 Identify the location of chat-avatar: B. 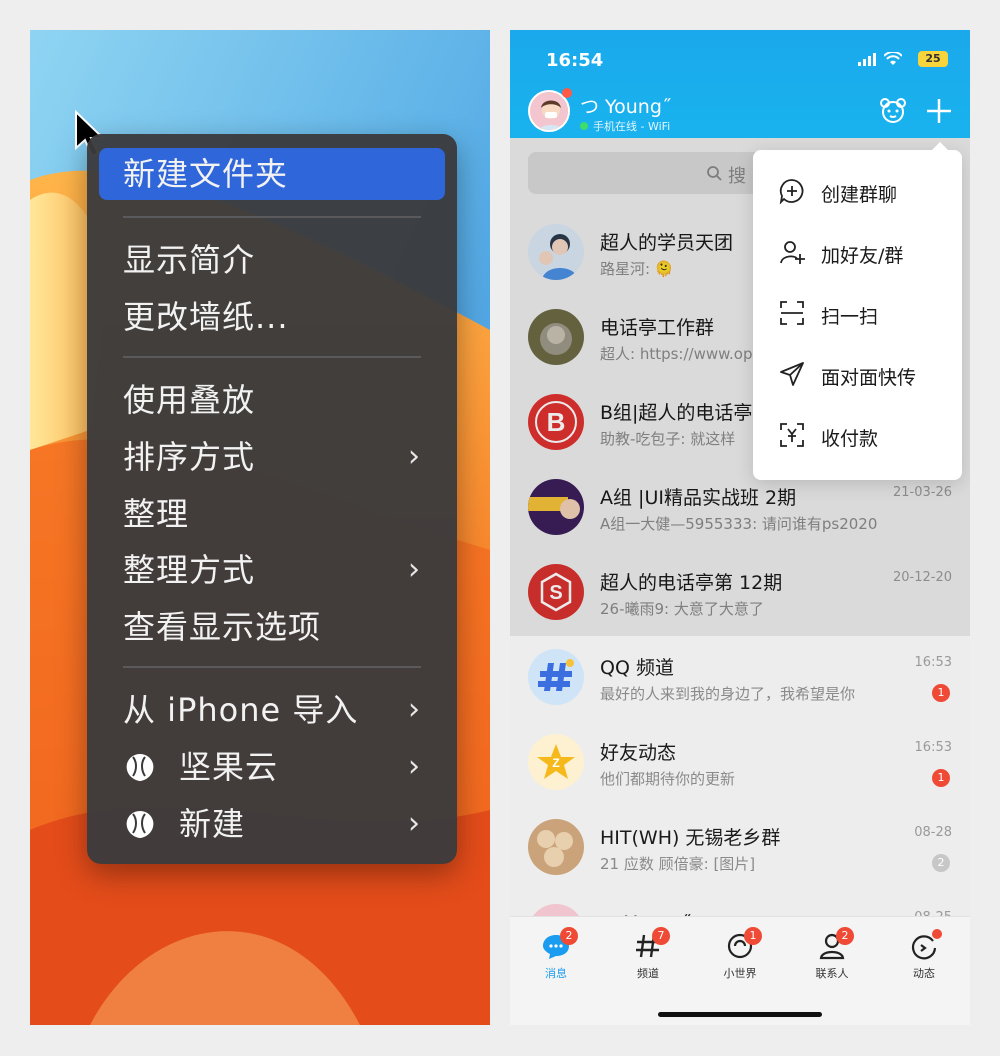
(556, 422).